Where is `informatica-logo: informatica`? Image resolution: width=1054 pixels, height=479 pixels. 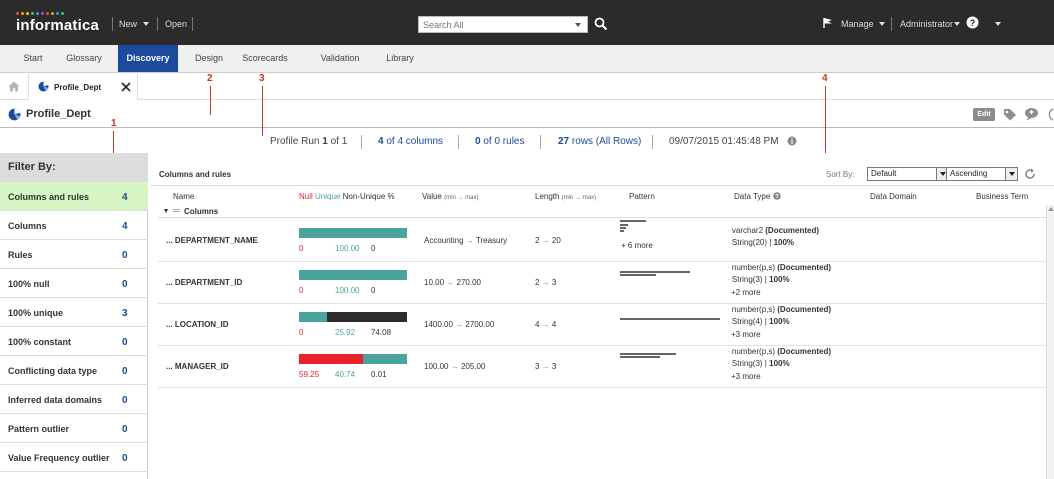 informatica-logo: informatica is located at coordinates (62, 24).